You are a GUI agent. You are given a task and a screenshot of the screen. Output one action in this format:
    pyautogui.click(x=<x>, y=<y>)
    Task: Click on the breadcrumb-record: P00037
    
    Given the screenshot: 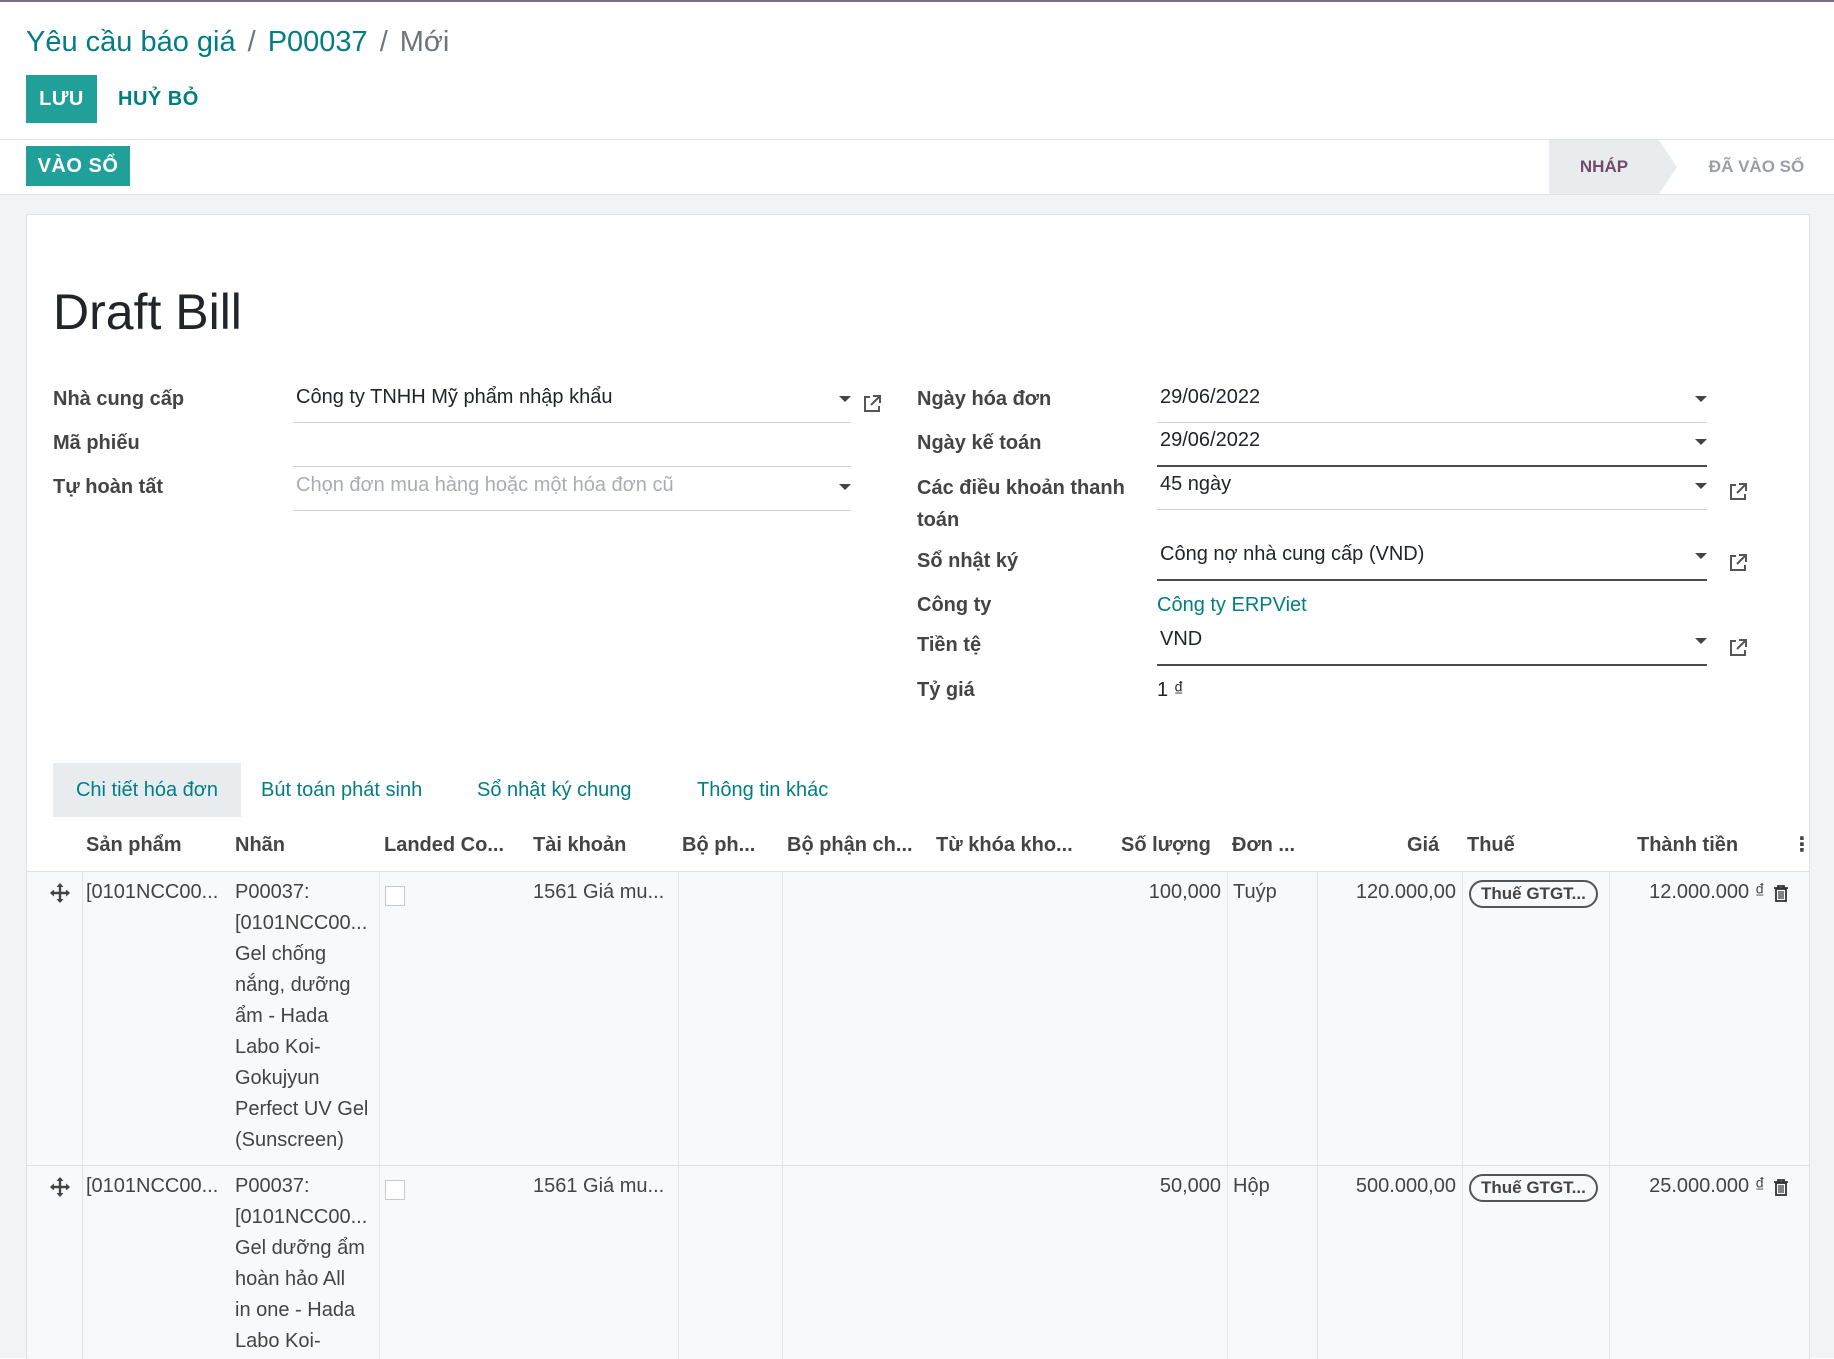 What is the action you would take?
    pyautogui.click(x=318, y=42)
    